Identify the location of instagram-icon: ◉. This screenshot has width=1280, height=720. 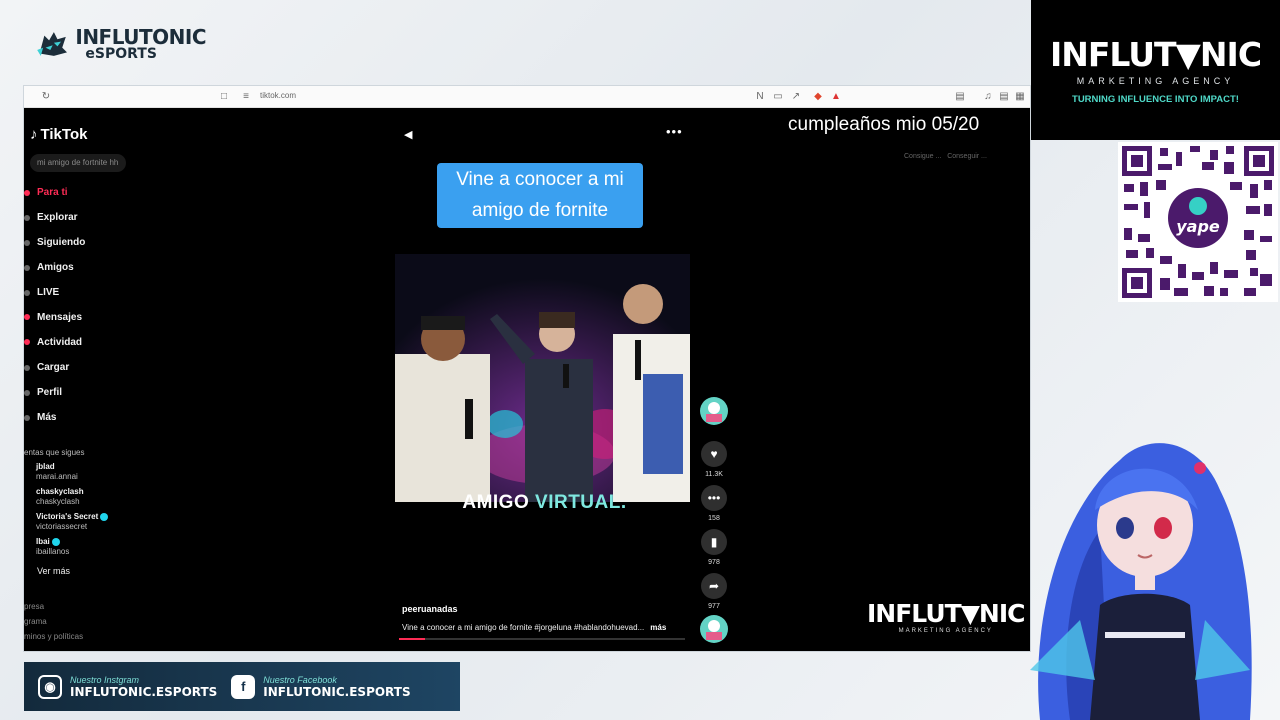
(50, 686).